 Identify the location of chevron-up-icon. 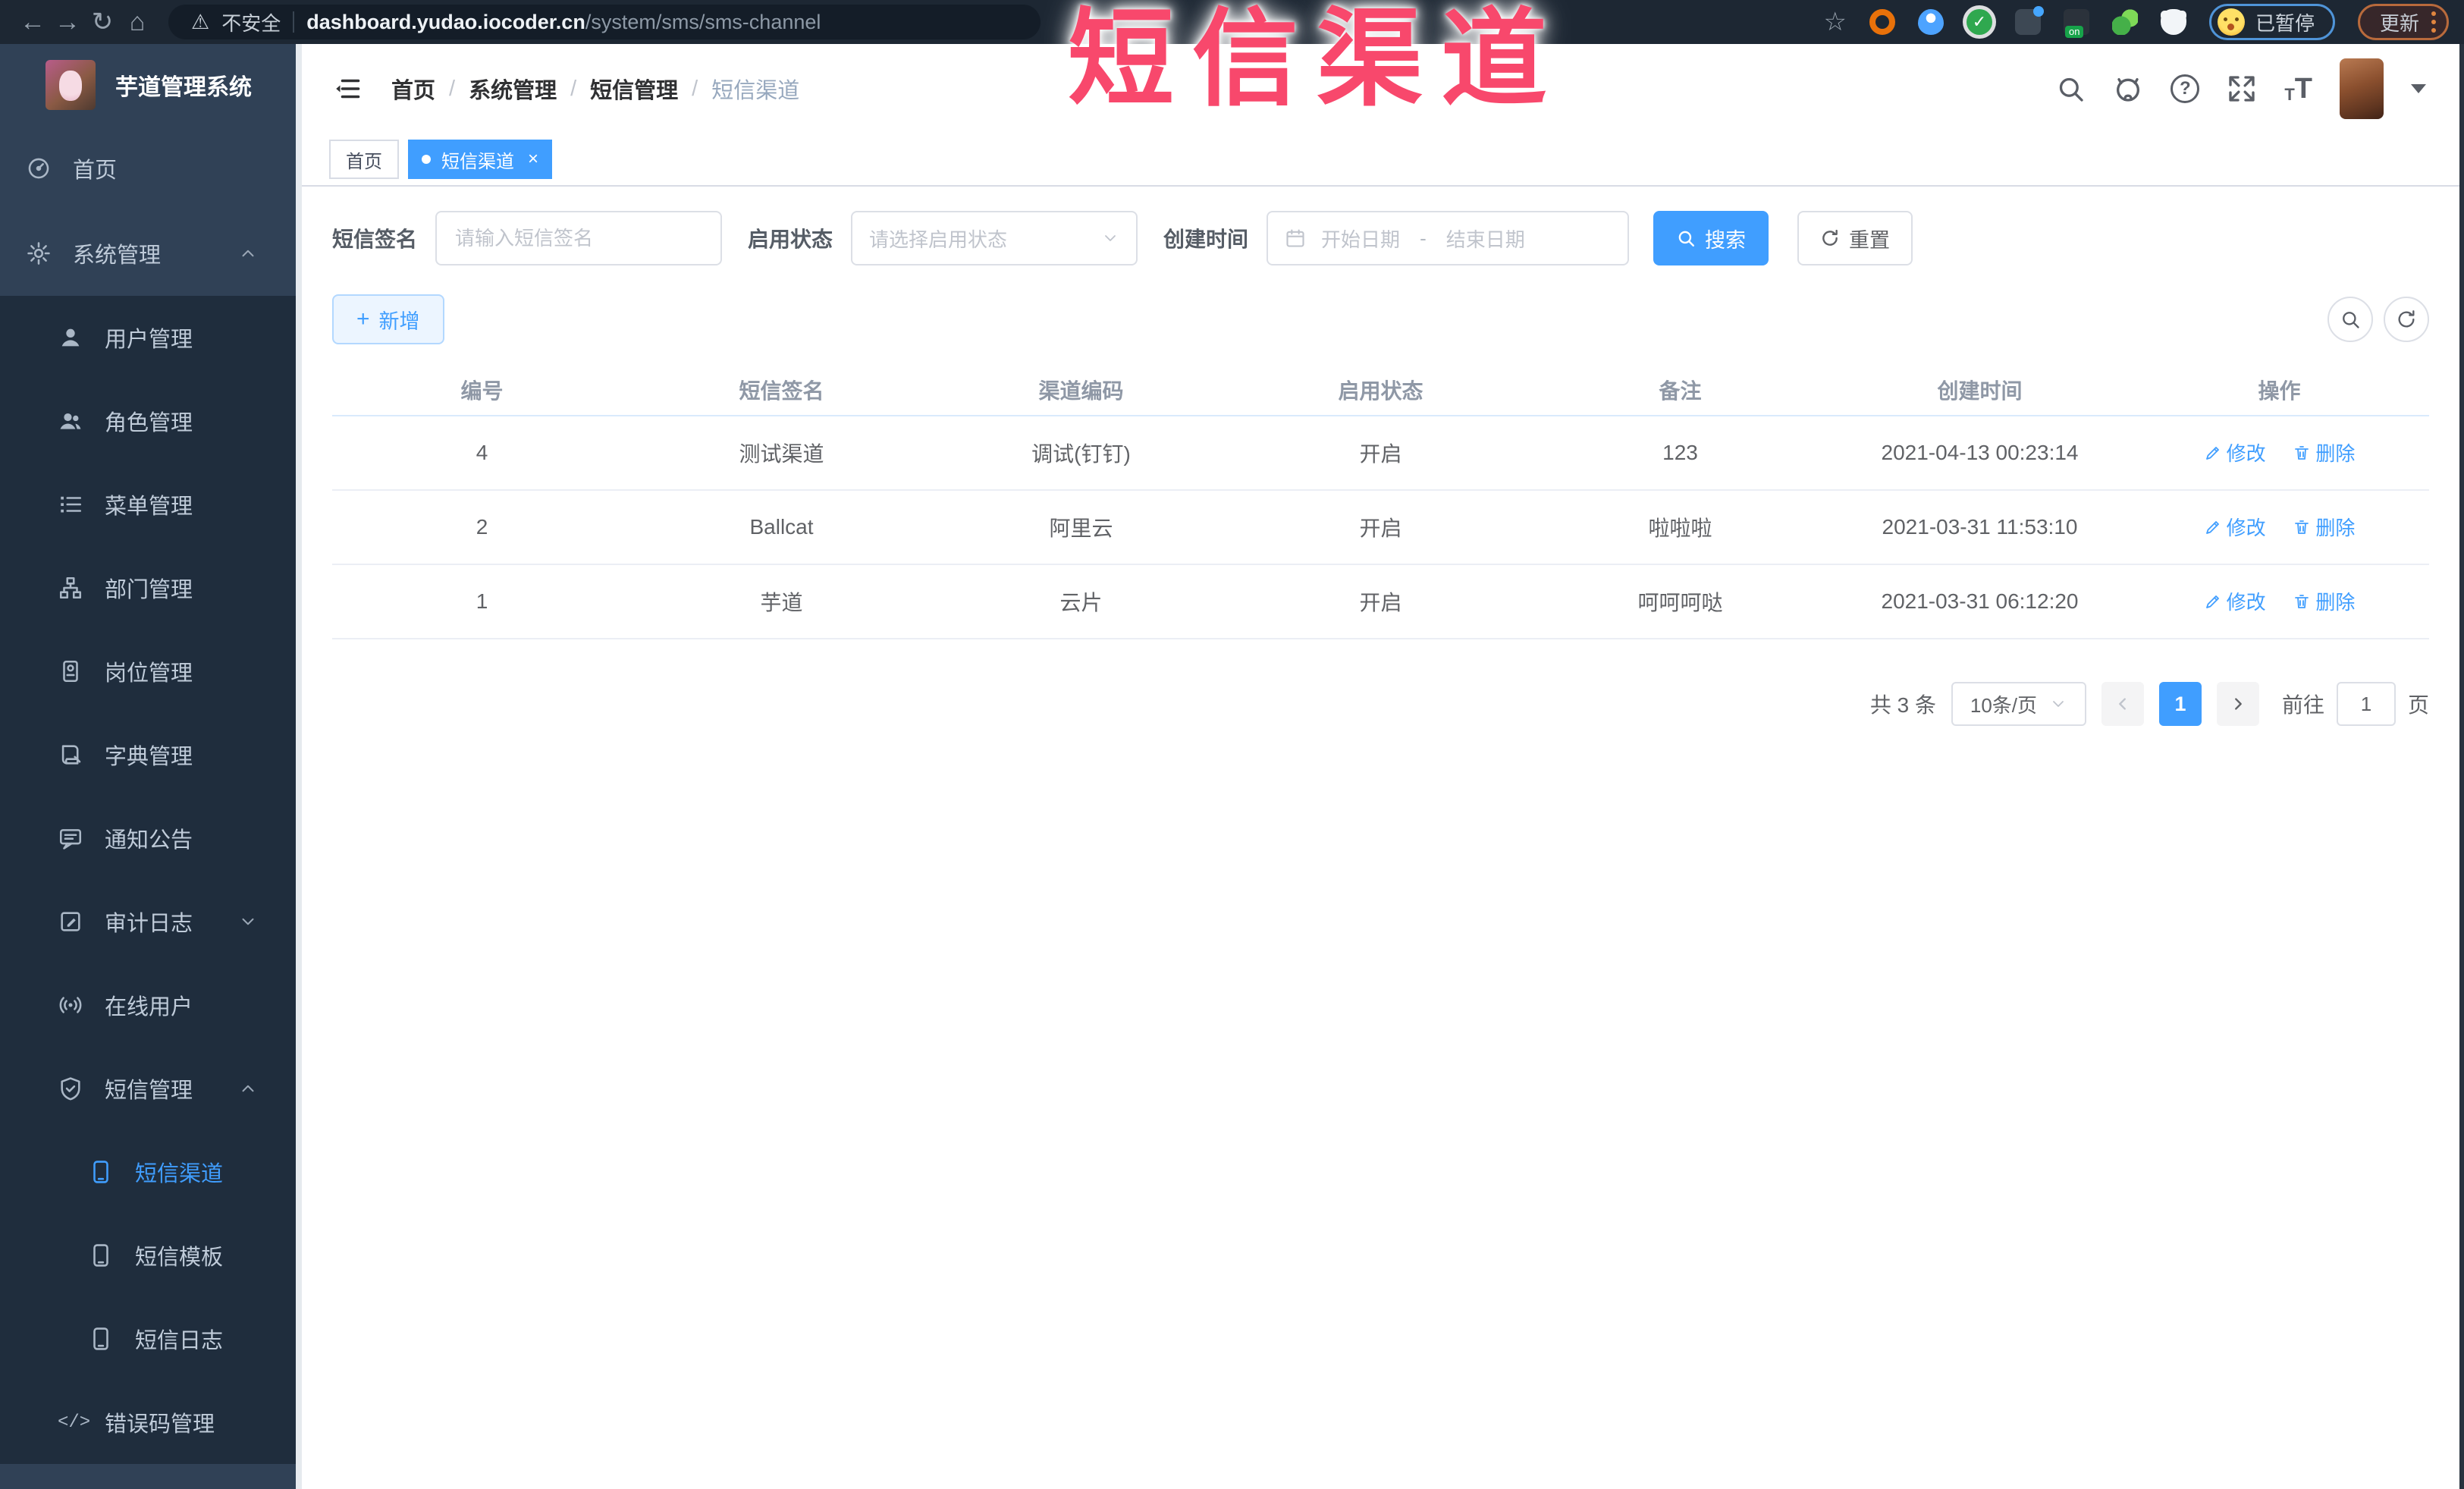
(248, 253).